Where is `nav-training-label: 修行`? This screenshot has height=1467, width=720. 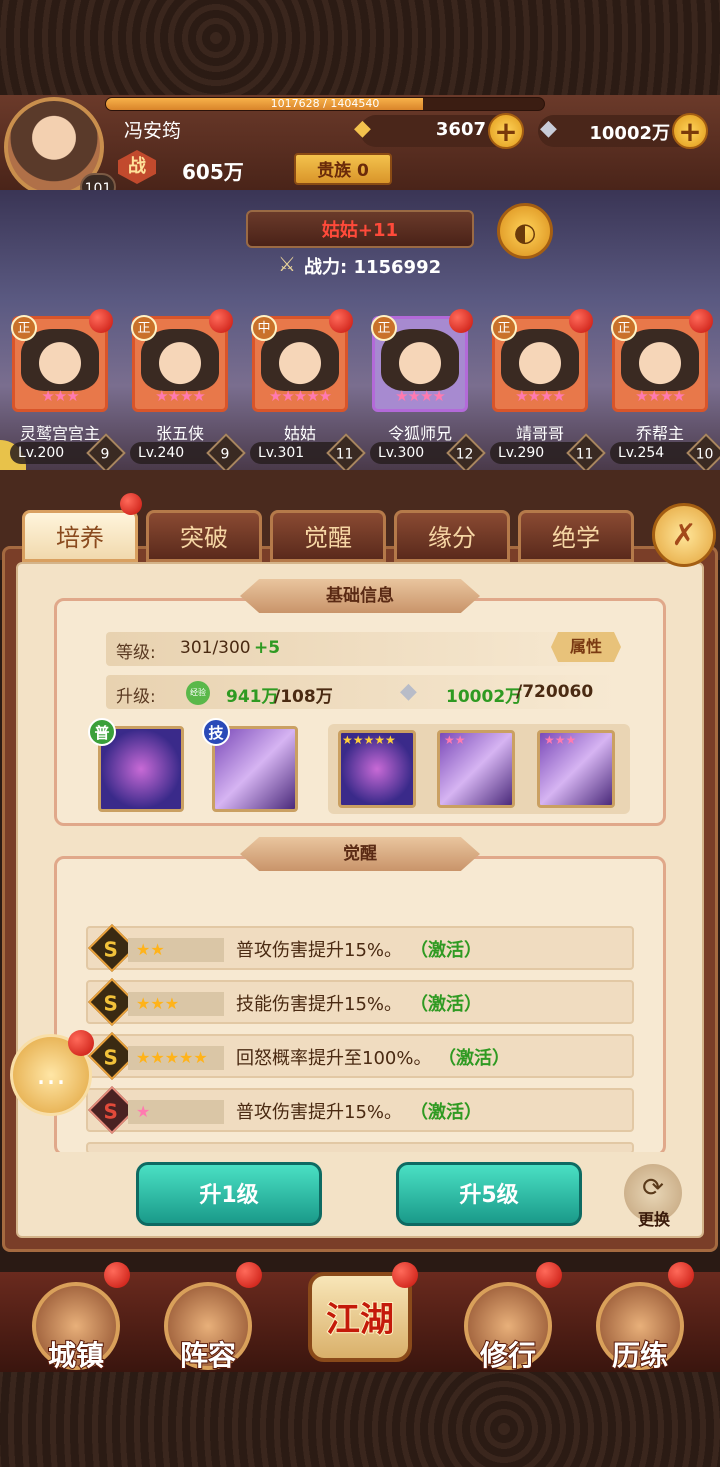 nav-training-label: 修行 is located at coordinates (508, 1355).